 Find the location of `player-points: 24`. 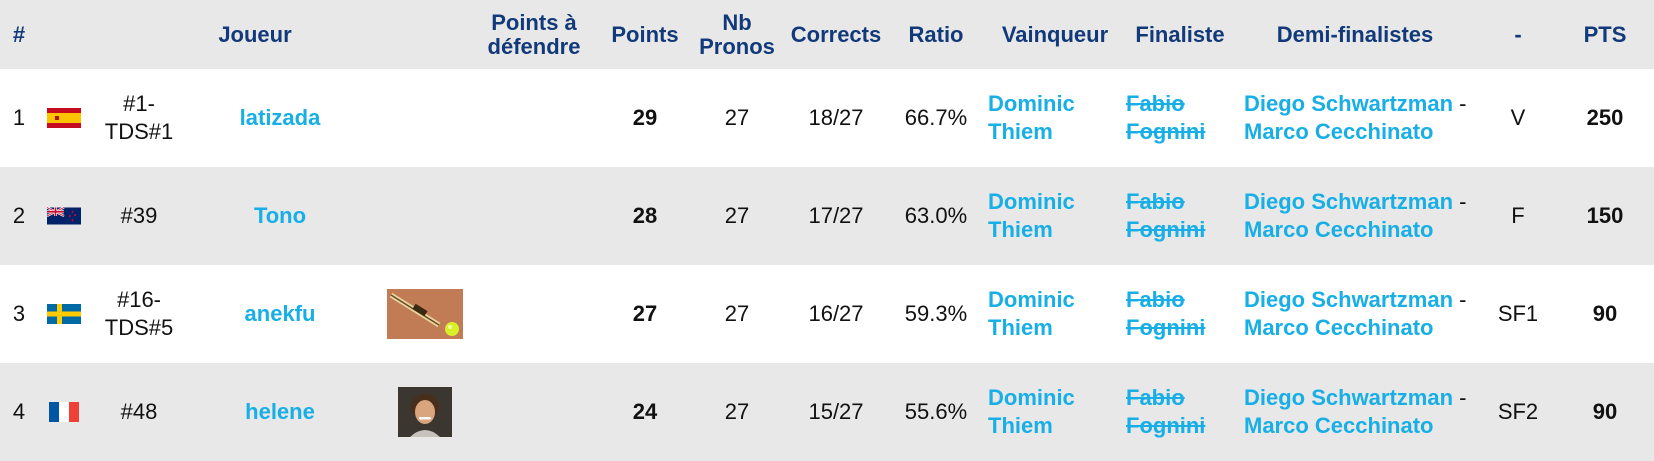

player-points: 24 is located at coordinates (645, 411).